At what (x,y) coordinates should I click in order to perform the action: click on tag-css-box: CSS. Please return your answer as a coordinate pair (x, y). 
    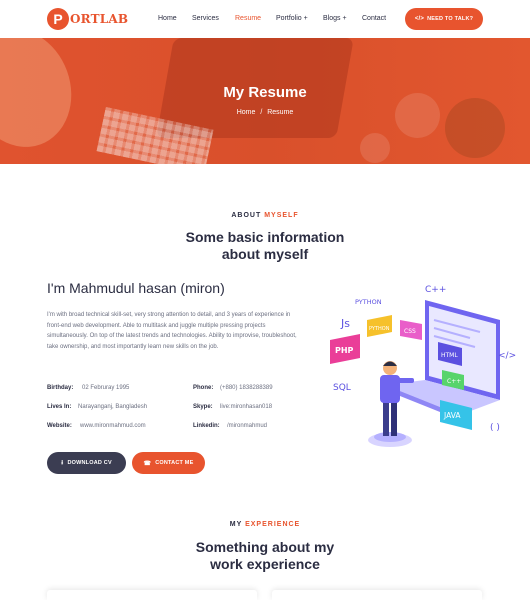
    Looking at the image, I should click on (411, 330).